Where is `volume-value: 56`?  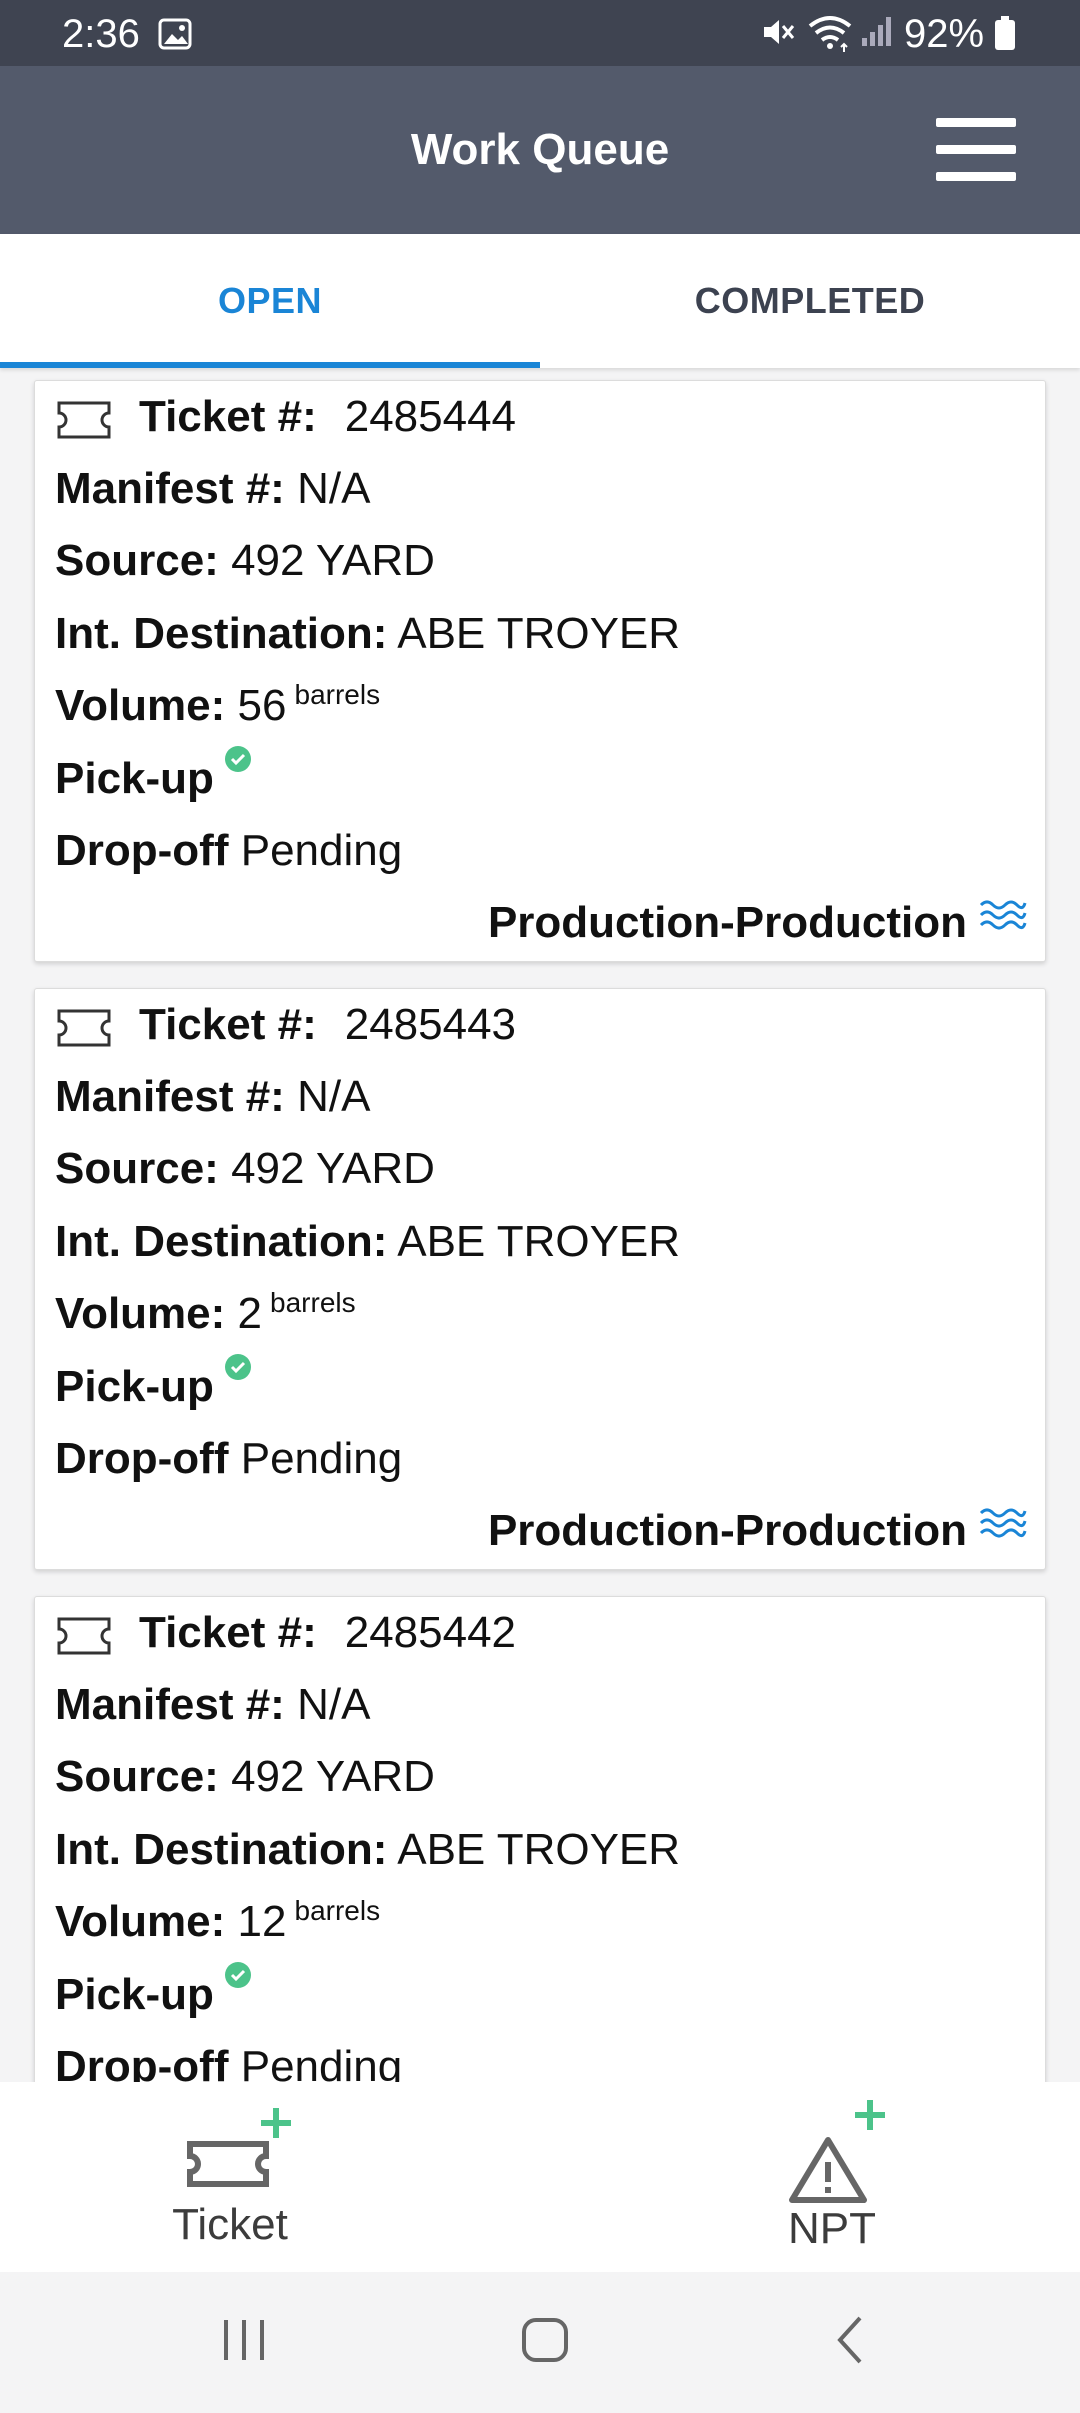
volume-value: 56 is located at coordinates (262, 705).